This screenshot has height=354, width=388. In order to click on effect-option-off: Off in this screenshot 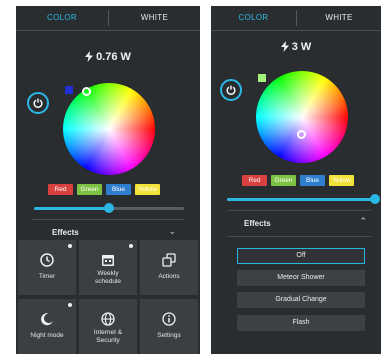, I will do `click(301, 256)`.